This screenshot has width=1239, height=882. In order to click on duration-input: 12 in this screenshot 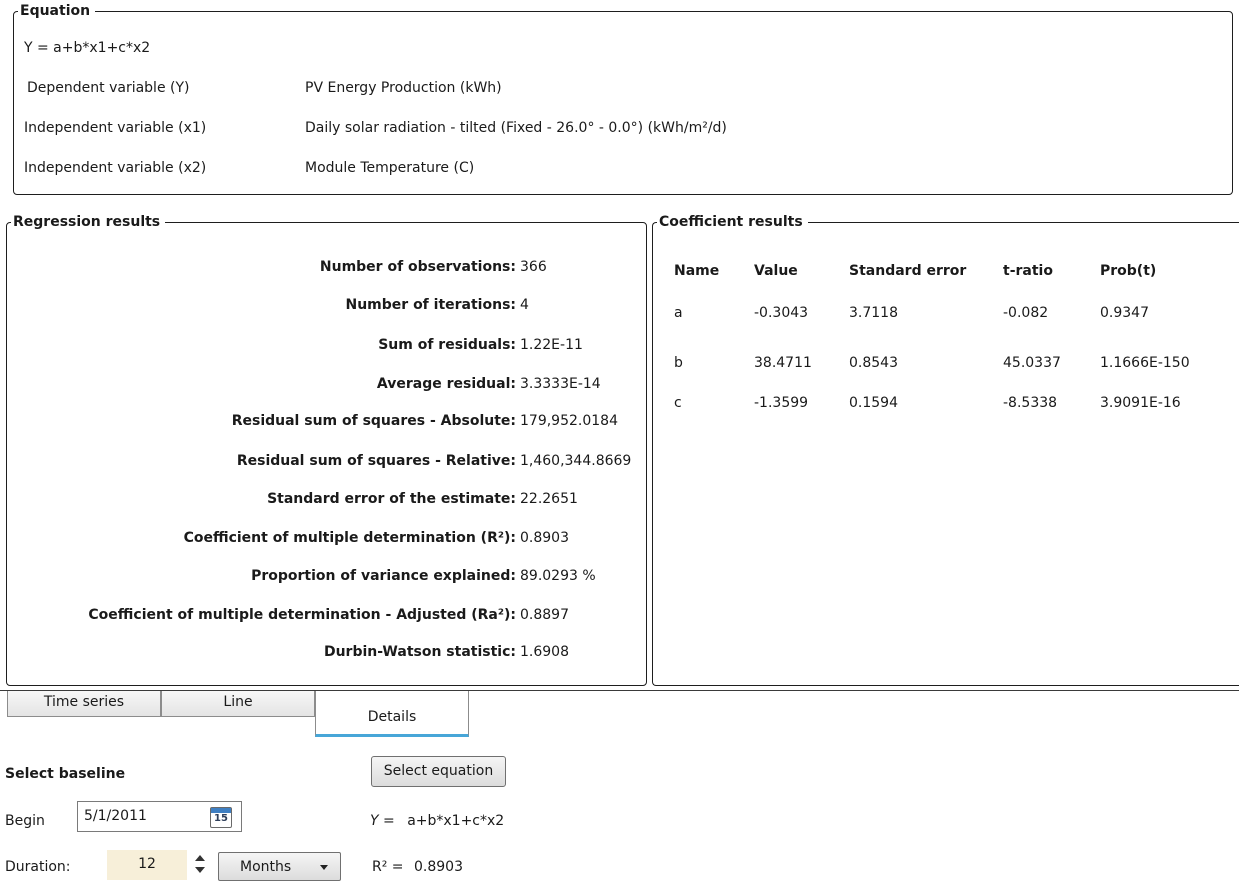, I will do `click(147, 865)`.